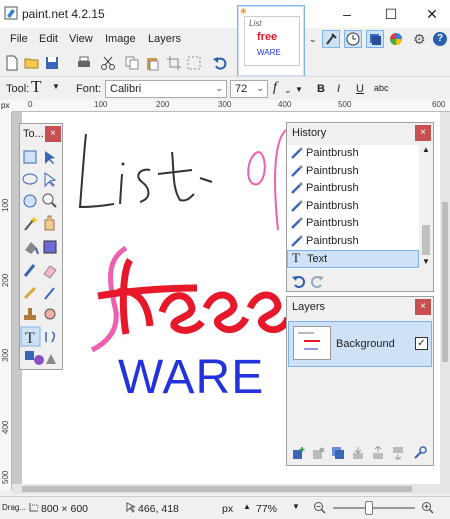 This screenshot has height=519, width=450. What do you see at coordinates (419, 39) in the screenshot?
I see `settings-gear-icon: ⚙` at bounding box center [419, 39].